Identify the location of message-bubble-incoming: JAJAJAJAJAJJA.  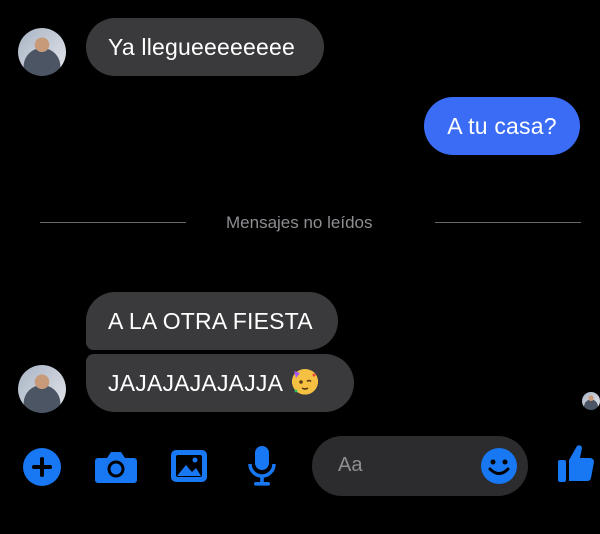
(220, 383).